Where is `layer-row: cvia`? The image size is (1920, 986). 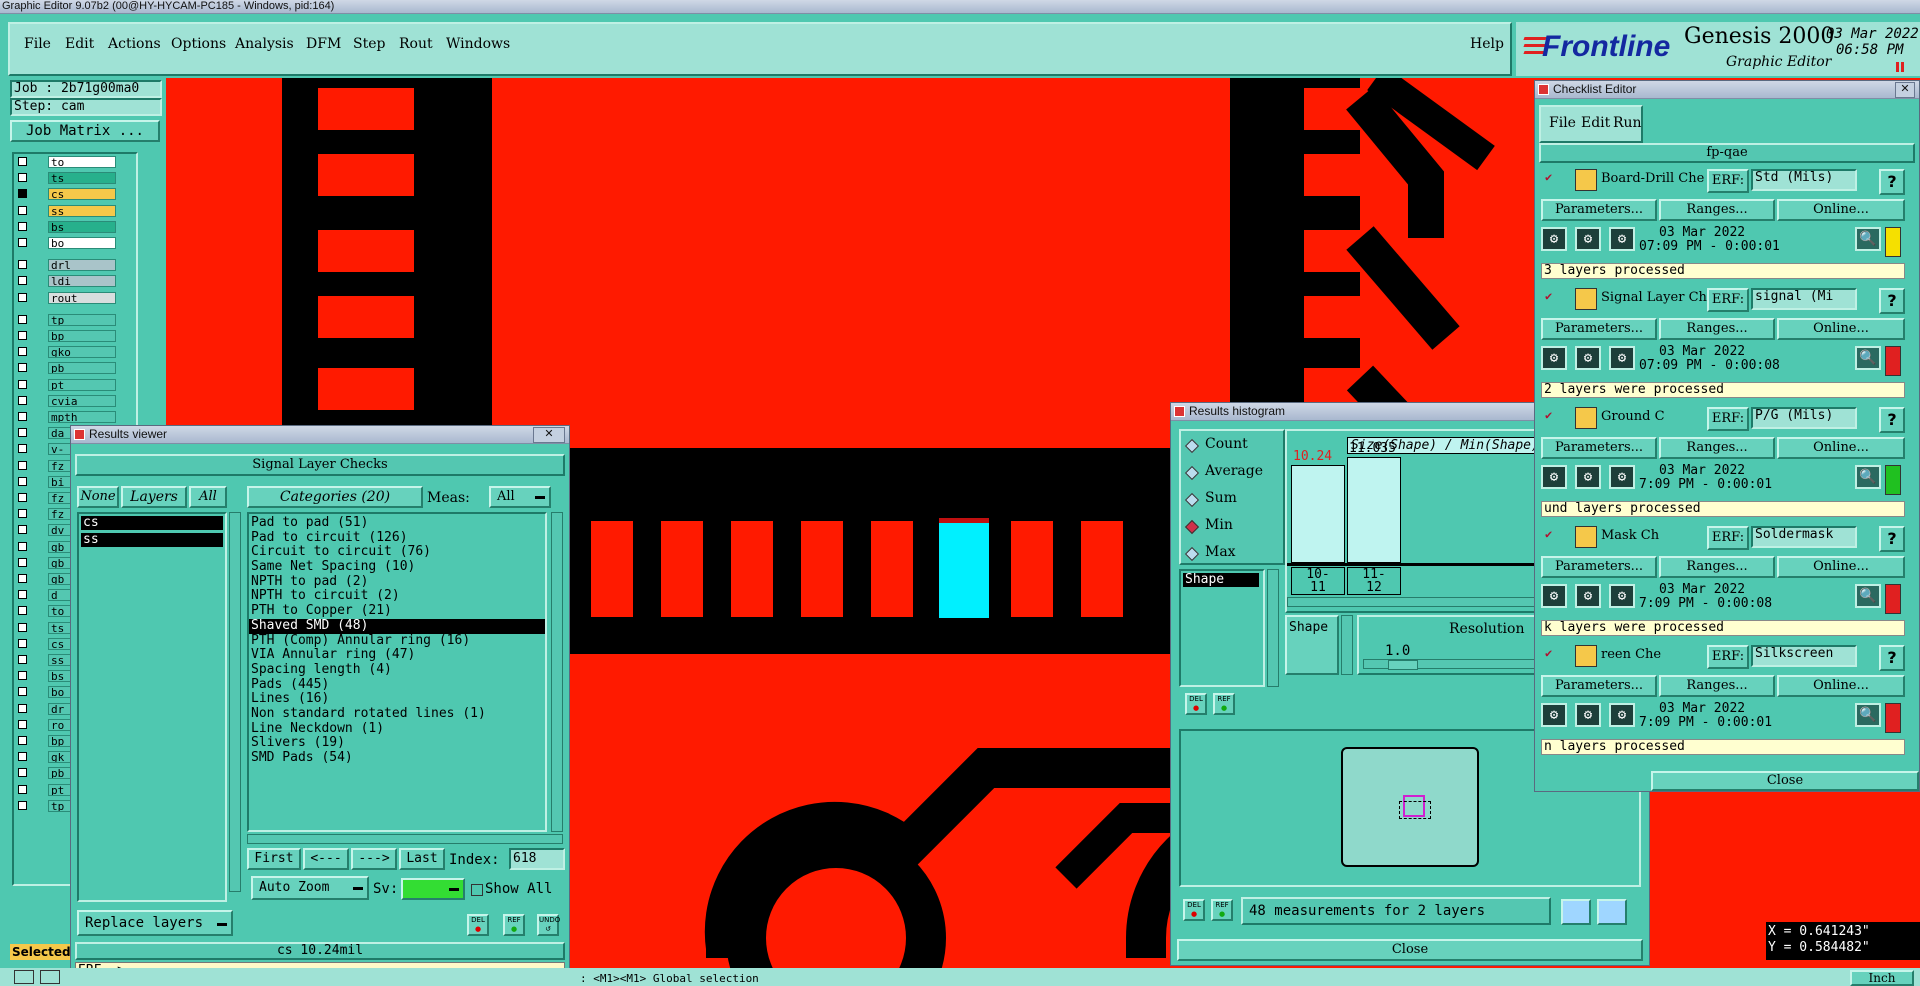
layer-row: cvia is located at coordinates (68, 400).